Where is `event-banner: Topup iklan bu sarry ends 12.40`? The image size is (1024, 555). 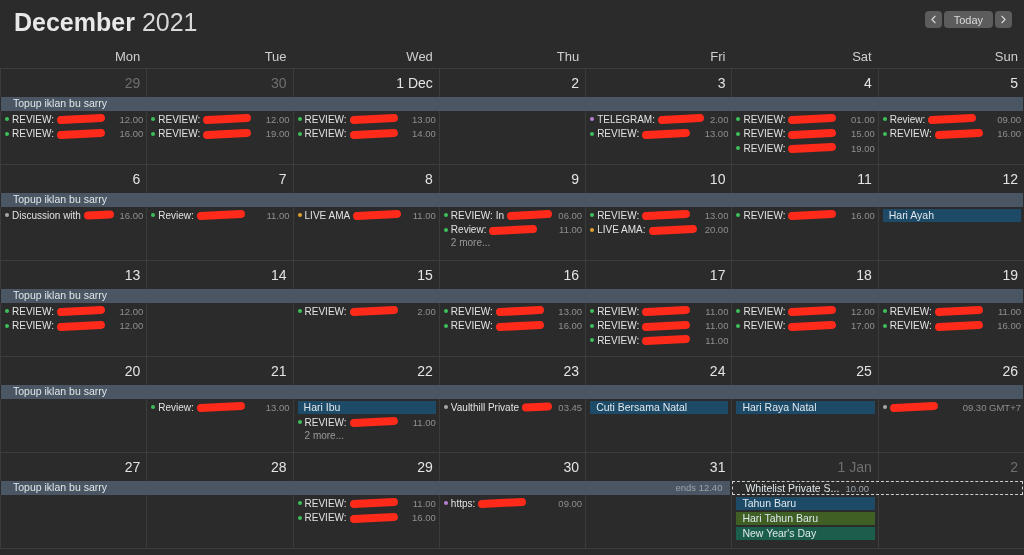 event-banner: Topup iklan bu sarry ends 12.40 is located at coordinates (366, 488).